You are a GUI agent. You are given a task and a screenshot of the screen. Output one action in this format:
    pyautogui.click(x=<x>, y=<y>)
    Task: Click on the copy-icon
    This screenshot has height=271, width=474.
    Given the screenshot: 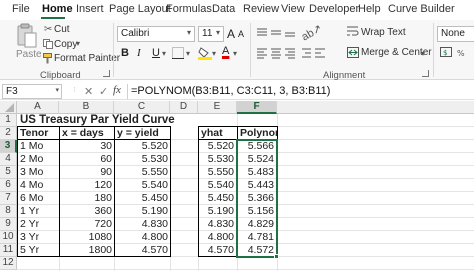 What is the action you would take?
    pyautogui.click(x=48, y=45)
    